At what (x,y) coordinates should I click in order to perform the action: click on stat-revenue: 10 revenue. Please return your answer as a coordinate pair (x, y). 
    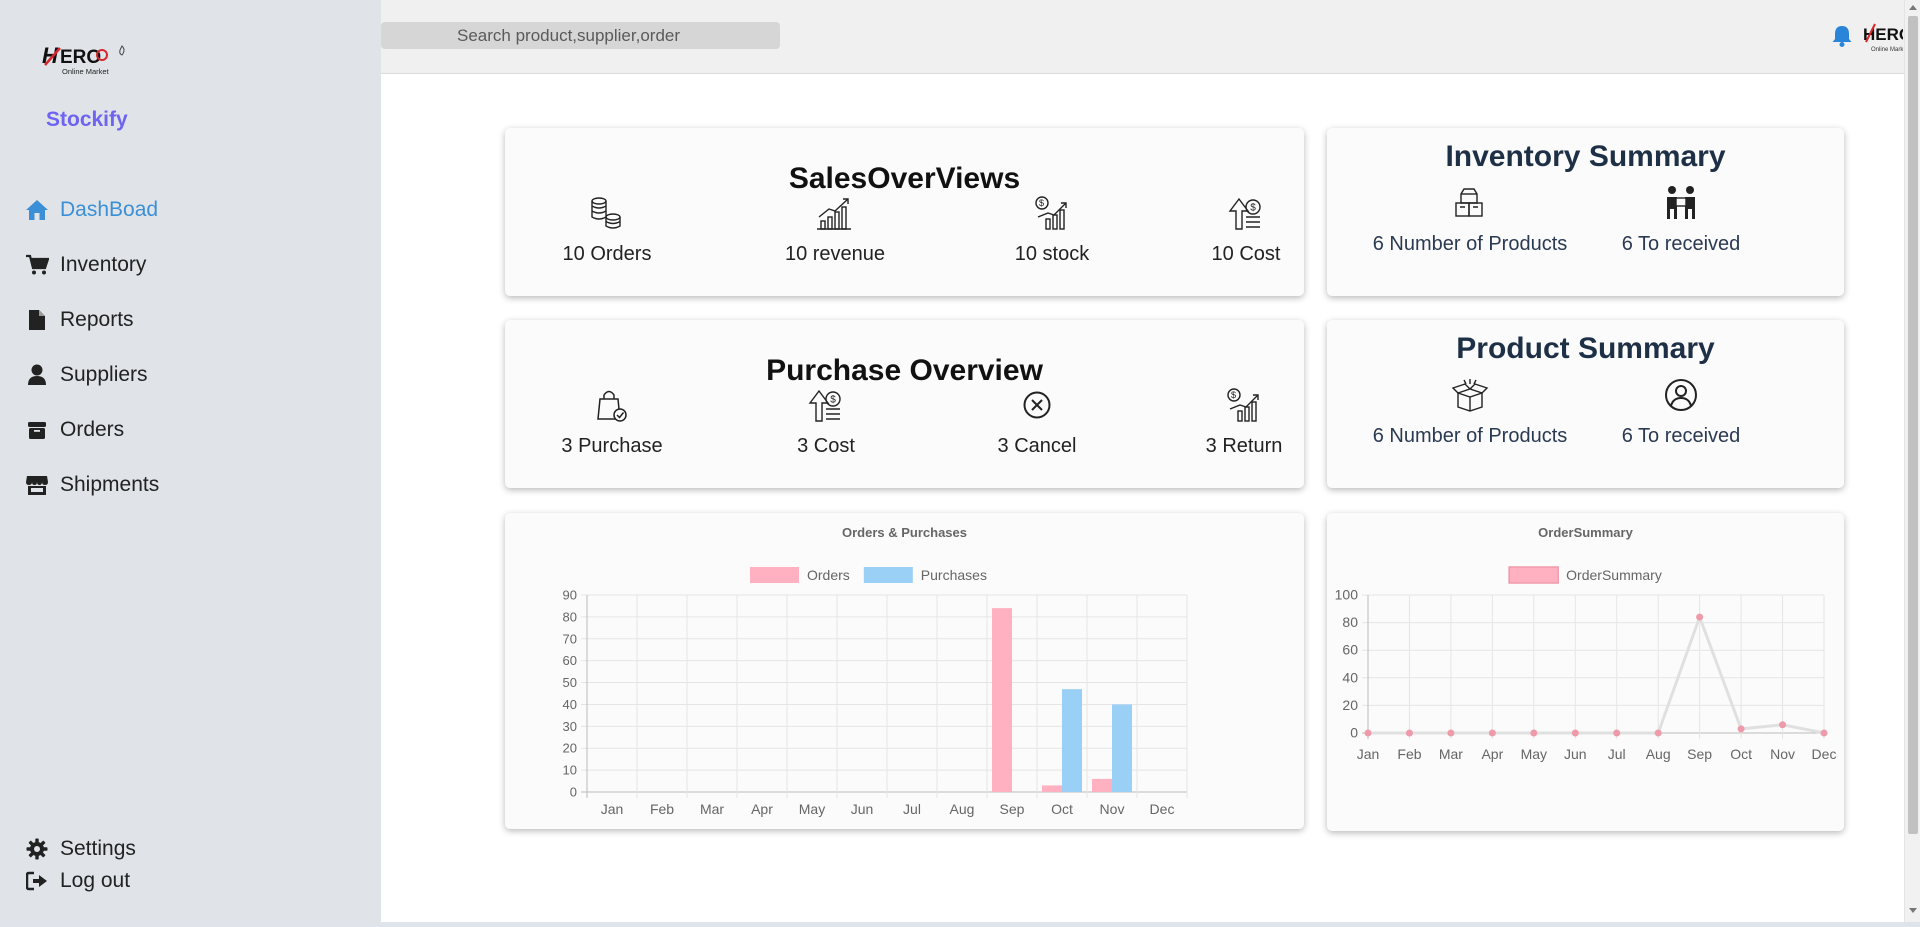
    Looking at the image, I should click on (835, 230).